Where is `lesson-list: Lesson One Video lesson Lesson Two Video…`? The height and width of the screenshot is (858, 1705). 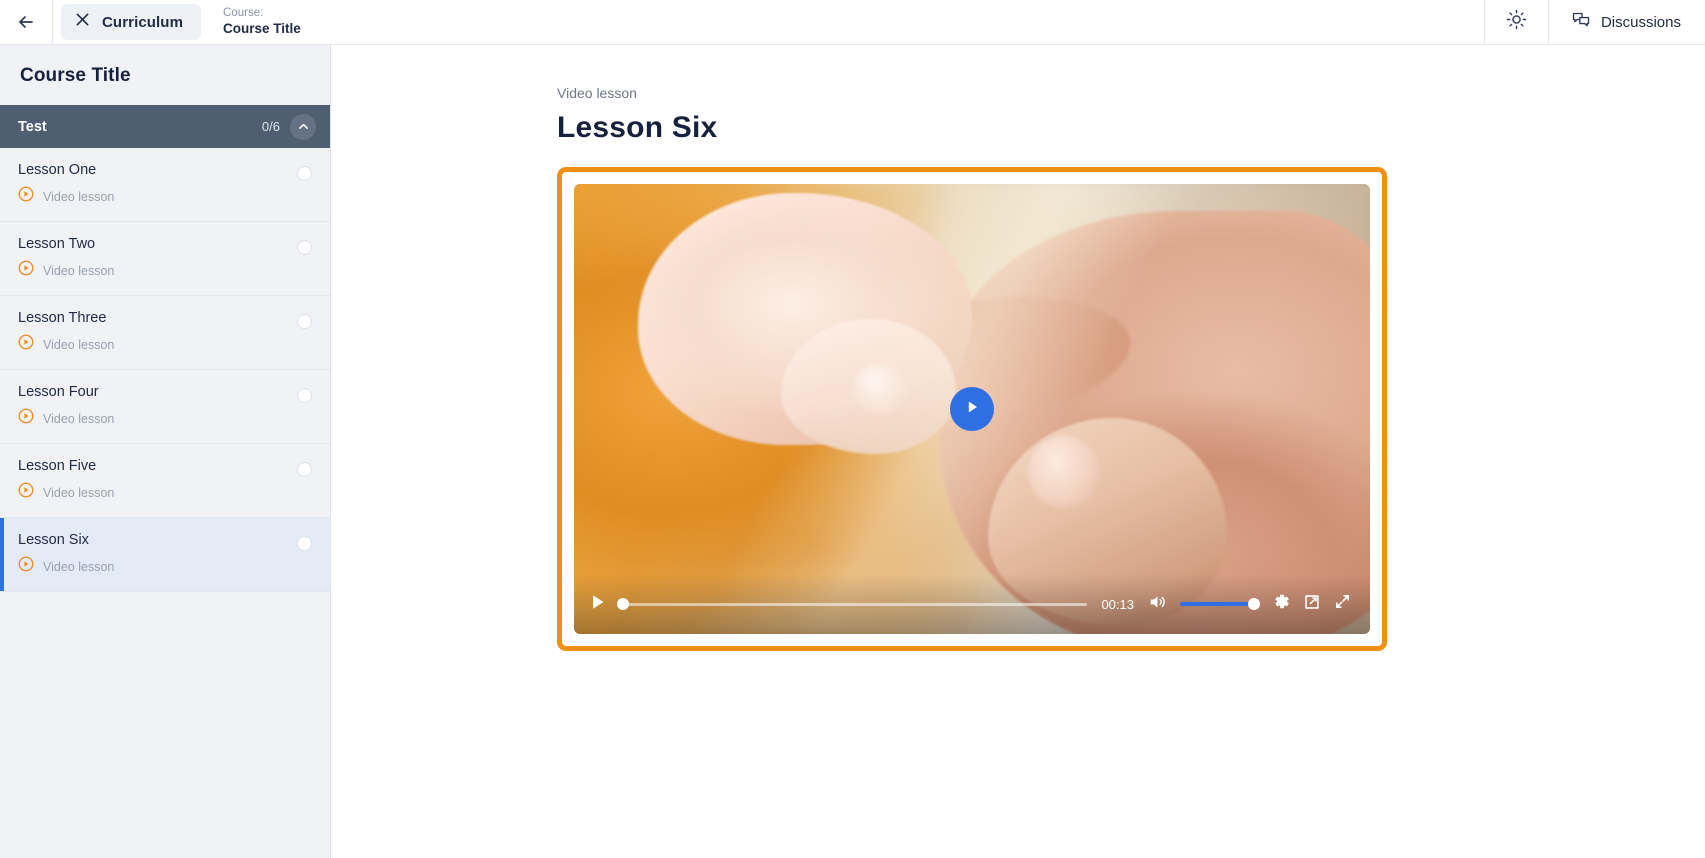 lesson-list: Lesson One Video lesson Lesson Two Video… is located at coordinates (165, 370).